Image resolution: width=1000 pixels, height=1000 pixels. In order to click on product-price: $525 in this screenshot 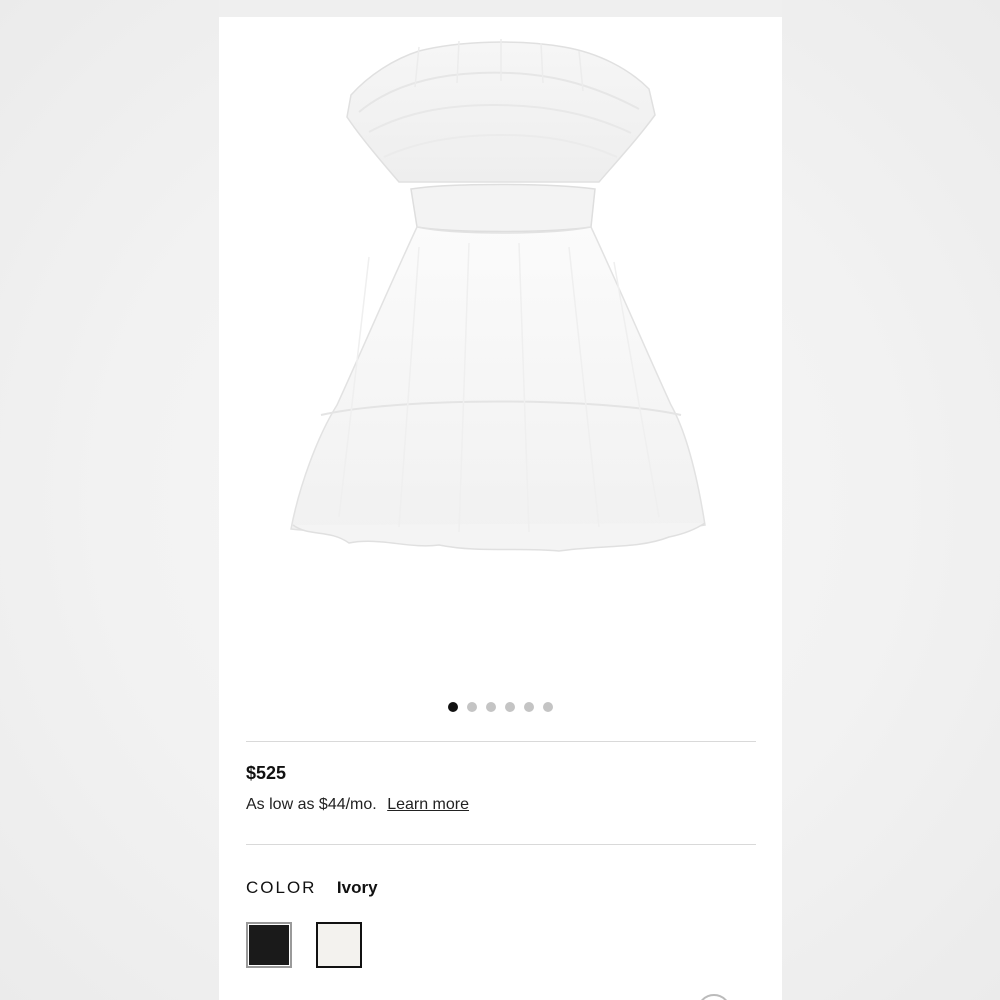, I will do `click(266, 773)`.